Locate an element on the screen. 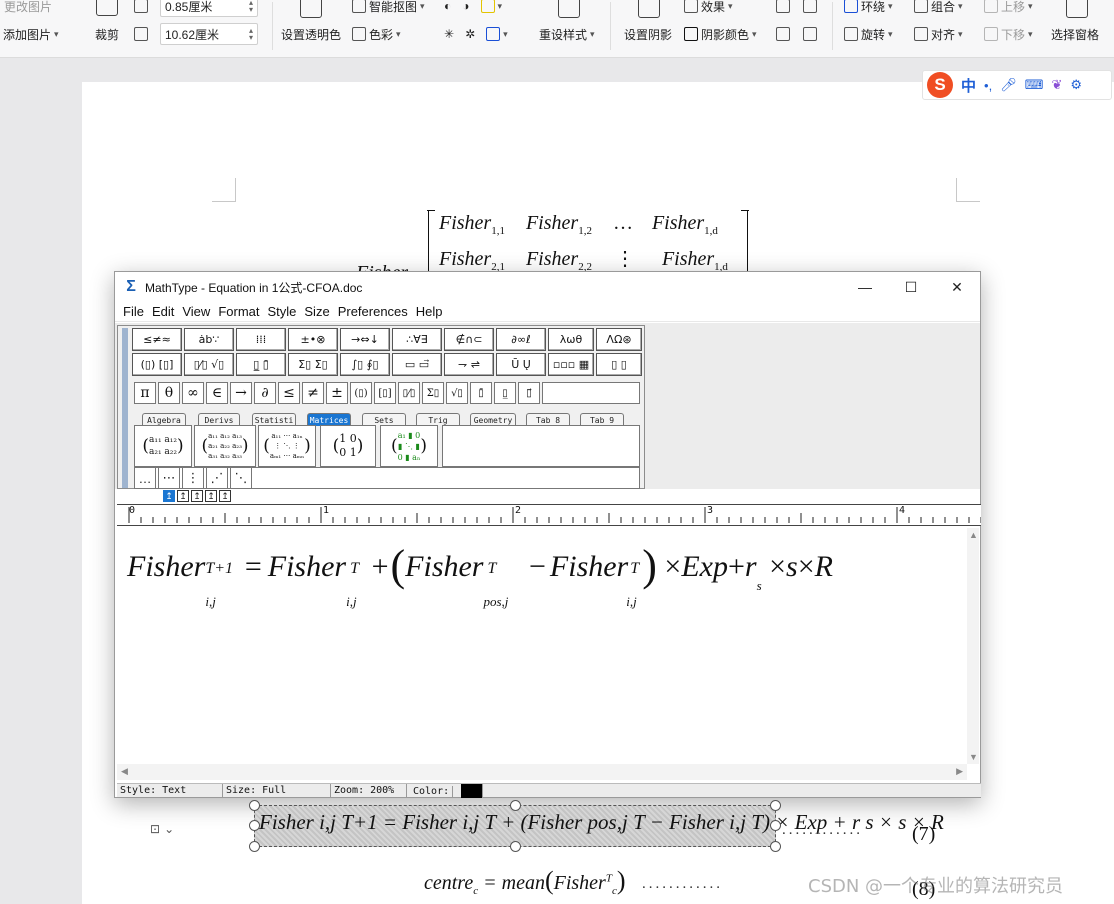  palette-products: Ū Ų is located at coordinates (521, 364).